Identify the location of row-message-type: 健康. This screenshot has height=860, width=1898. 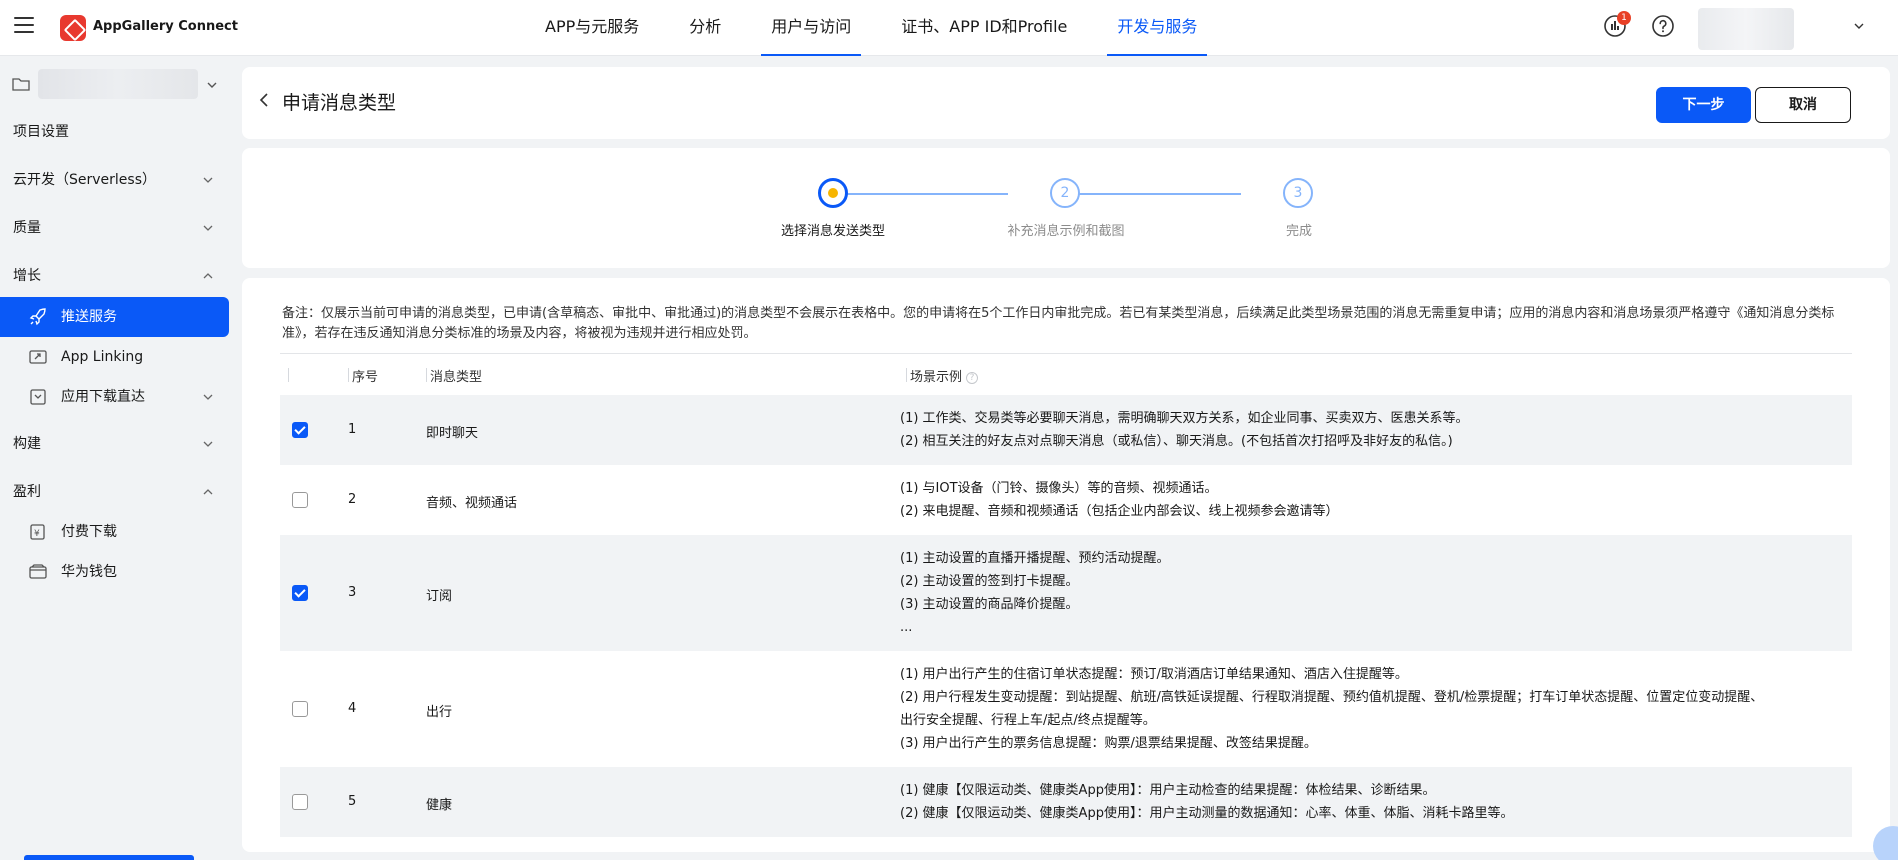
(439, 805).